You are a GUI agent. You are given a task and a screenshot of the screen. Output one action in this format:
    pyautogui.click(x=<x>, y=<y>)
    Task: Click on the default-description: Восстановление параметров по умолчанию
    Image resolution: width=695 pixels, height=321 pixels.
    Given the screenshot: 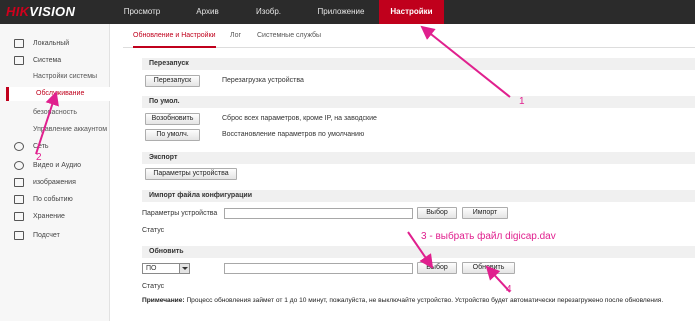 What is the action you would take?
    pyautogui.click(x=293, y=134)
    